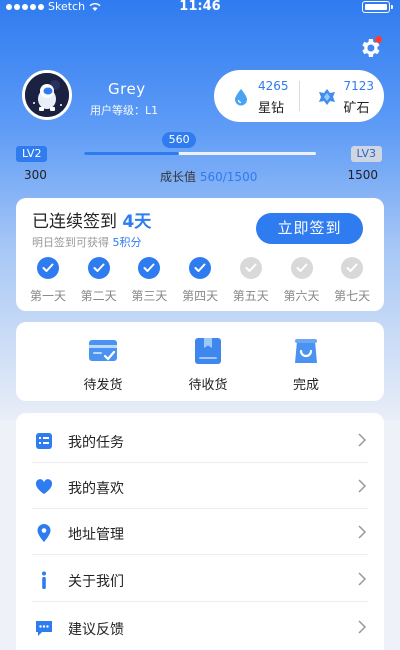  I want to click on drop-icon, so click(241, 97).